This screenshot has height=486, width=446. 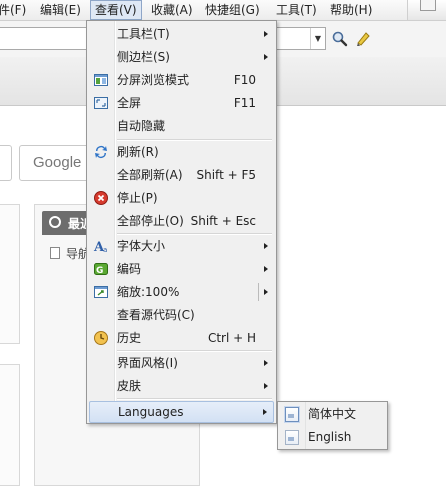 I want to click on zoom-icon, so click(x=101, y=292).